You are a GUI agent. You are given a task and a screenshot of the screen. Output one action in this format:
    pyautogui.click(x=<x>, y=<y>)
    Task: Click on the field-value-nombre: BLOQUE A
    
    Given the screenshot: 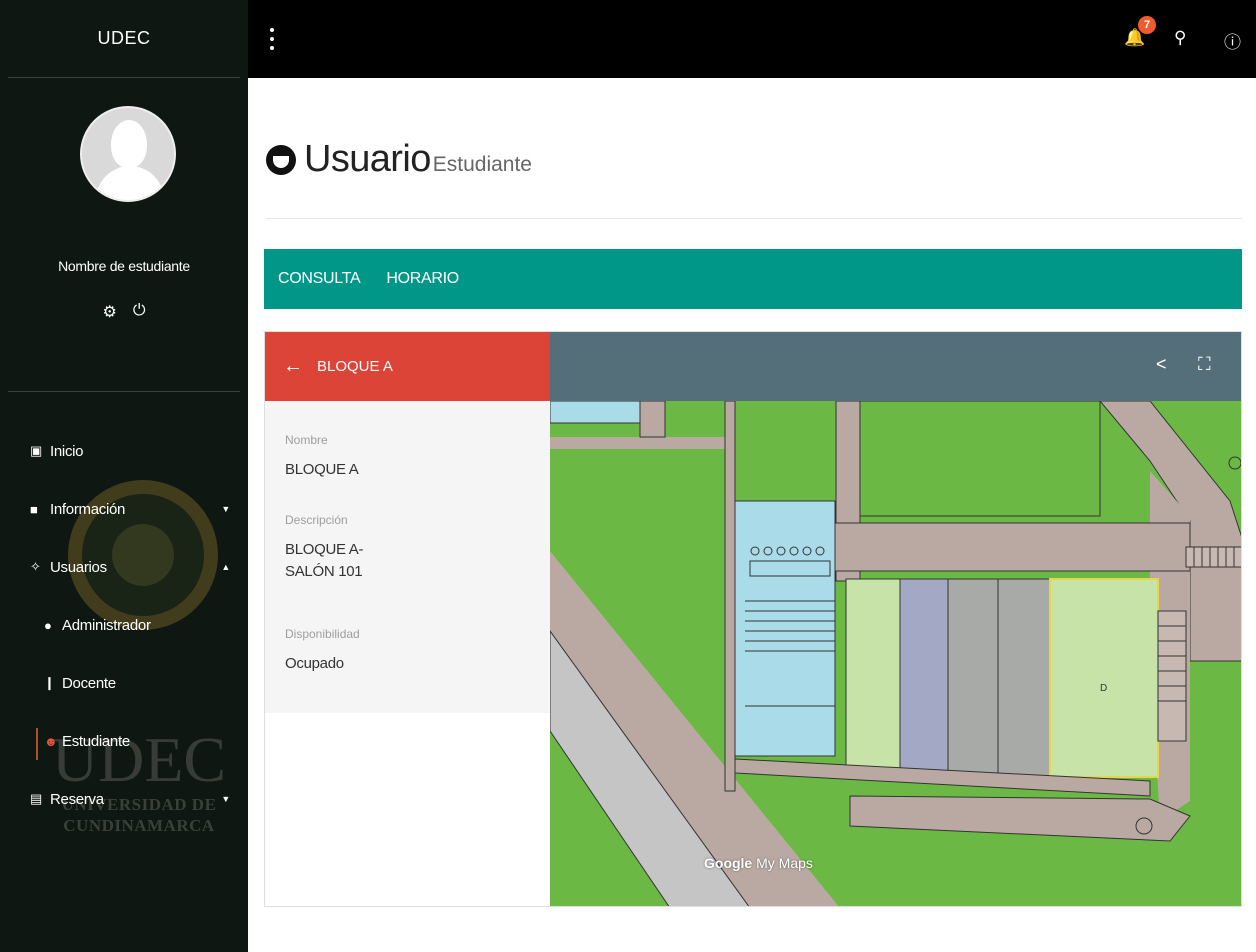 What is the action you would take?
    pyautogui.click(x=322, y=469)
    